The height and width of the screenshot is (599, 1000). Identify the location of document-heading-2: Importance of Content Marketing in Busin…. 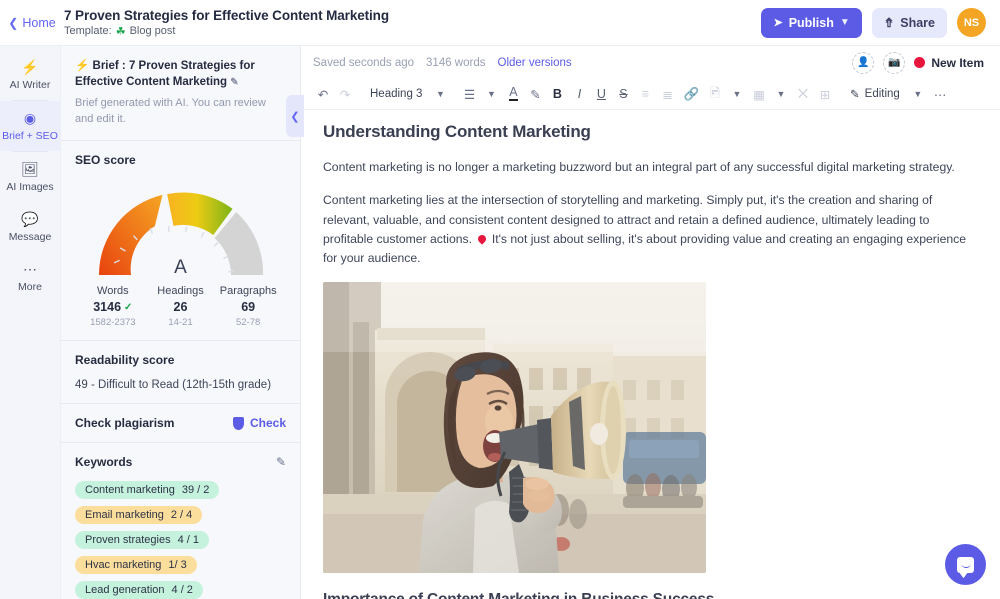
(646, 595).